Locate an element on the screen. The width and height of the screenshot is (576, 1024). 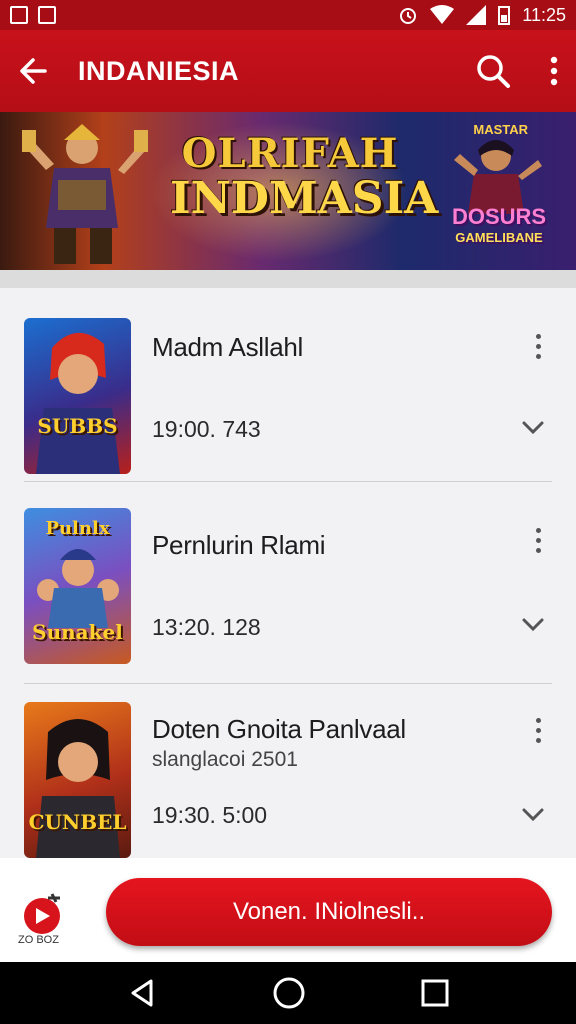
nav-back-icon is located at coordinates (142, 993).